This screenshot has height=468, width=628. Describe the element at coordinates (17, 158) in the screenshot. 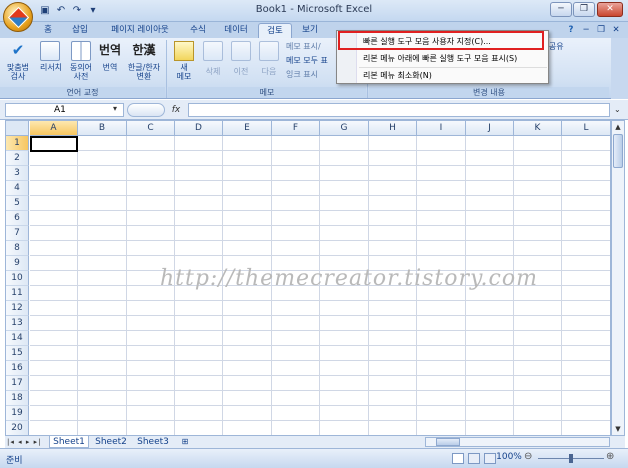

I see `row-header-2: 2` at that location.